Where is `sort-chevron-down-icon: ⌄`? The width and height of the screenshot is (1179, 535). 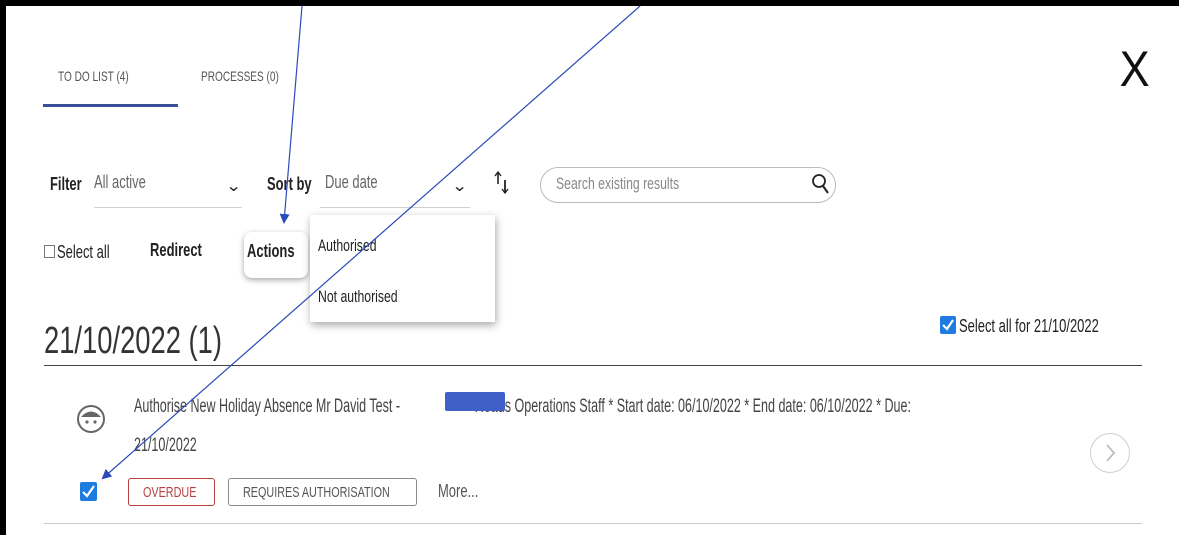
sort-chevron-down-icon: ⌄ is located at coordinates (460, 186).